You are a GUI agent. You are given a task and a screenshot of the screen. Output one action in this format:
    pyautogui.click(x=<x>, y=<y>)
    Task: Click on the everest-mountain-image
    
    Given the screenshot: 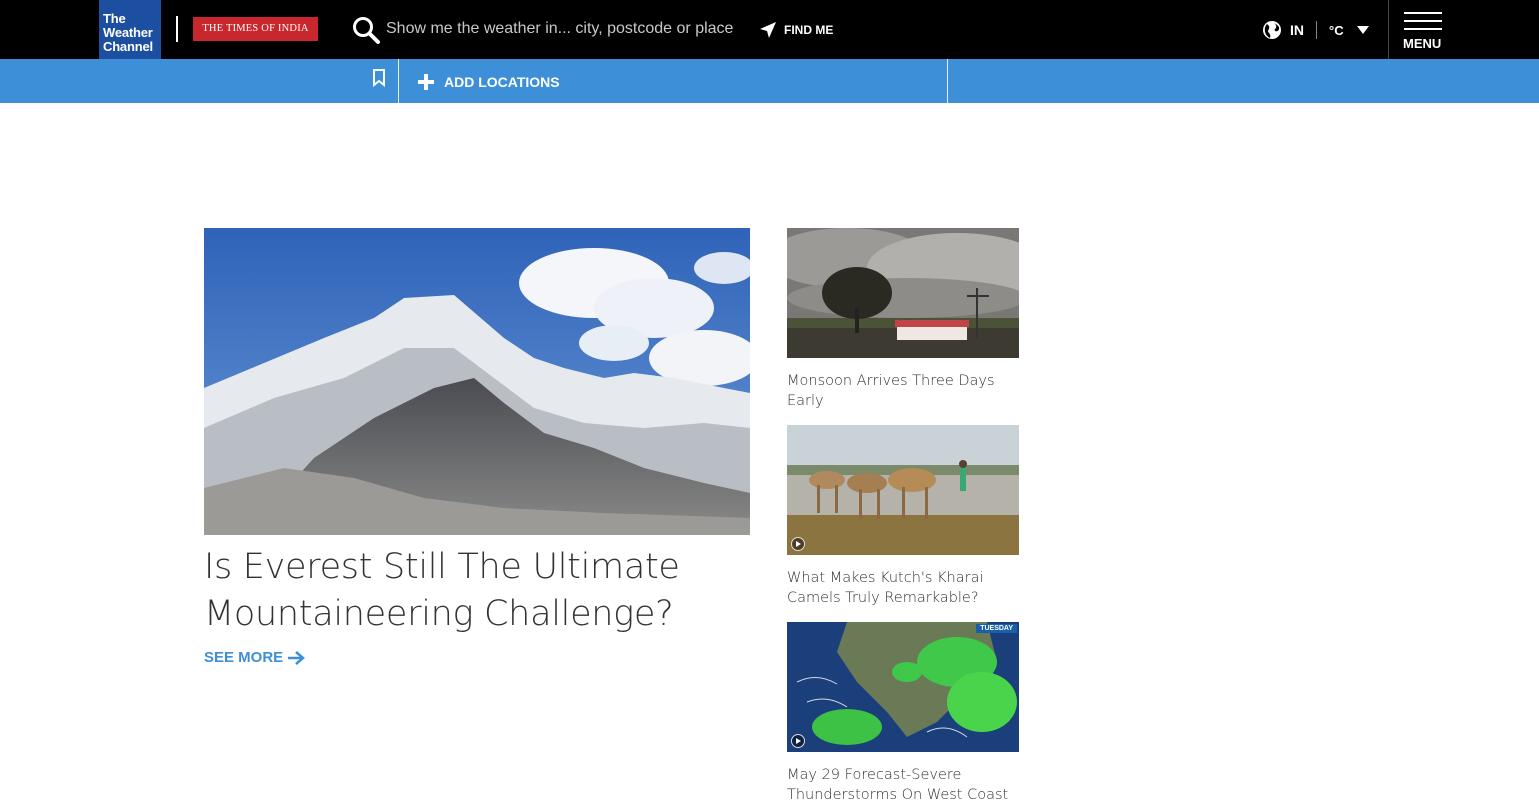 What is the action you would take?
    pyautogui.click(x=477, y=381)
    